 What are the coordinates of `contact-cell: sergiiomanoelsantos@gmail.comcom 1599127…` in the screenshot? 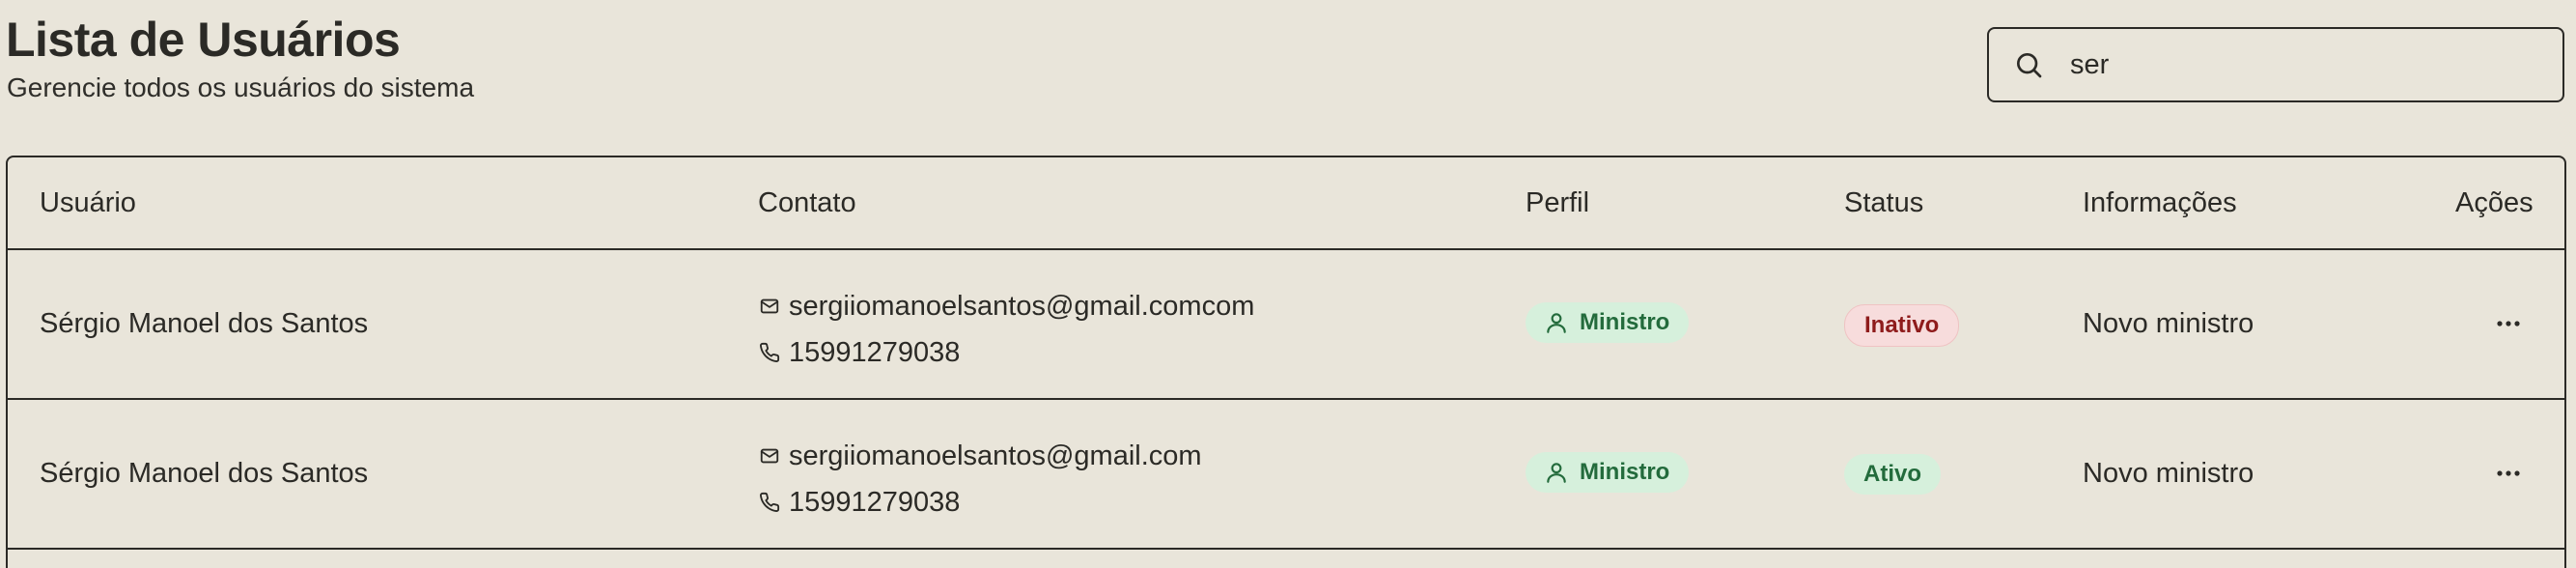 It's located at (1006, 329).